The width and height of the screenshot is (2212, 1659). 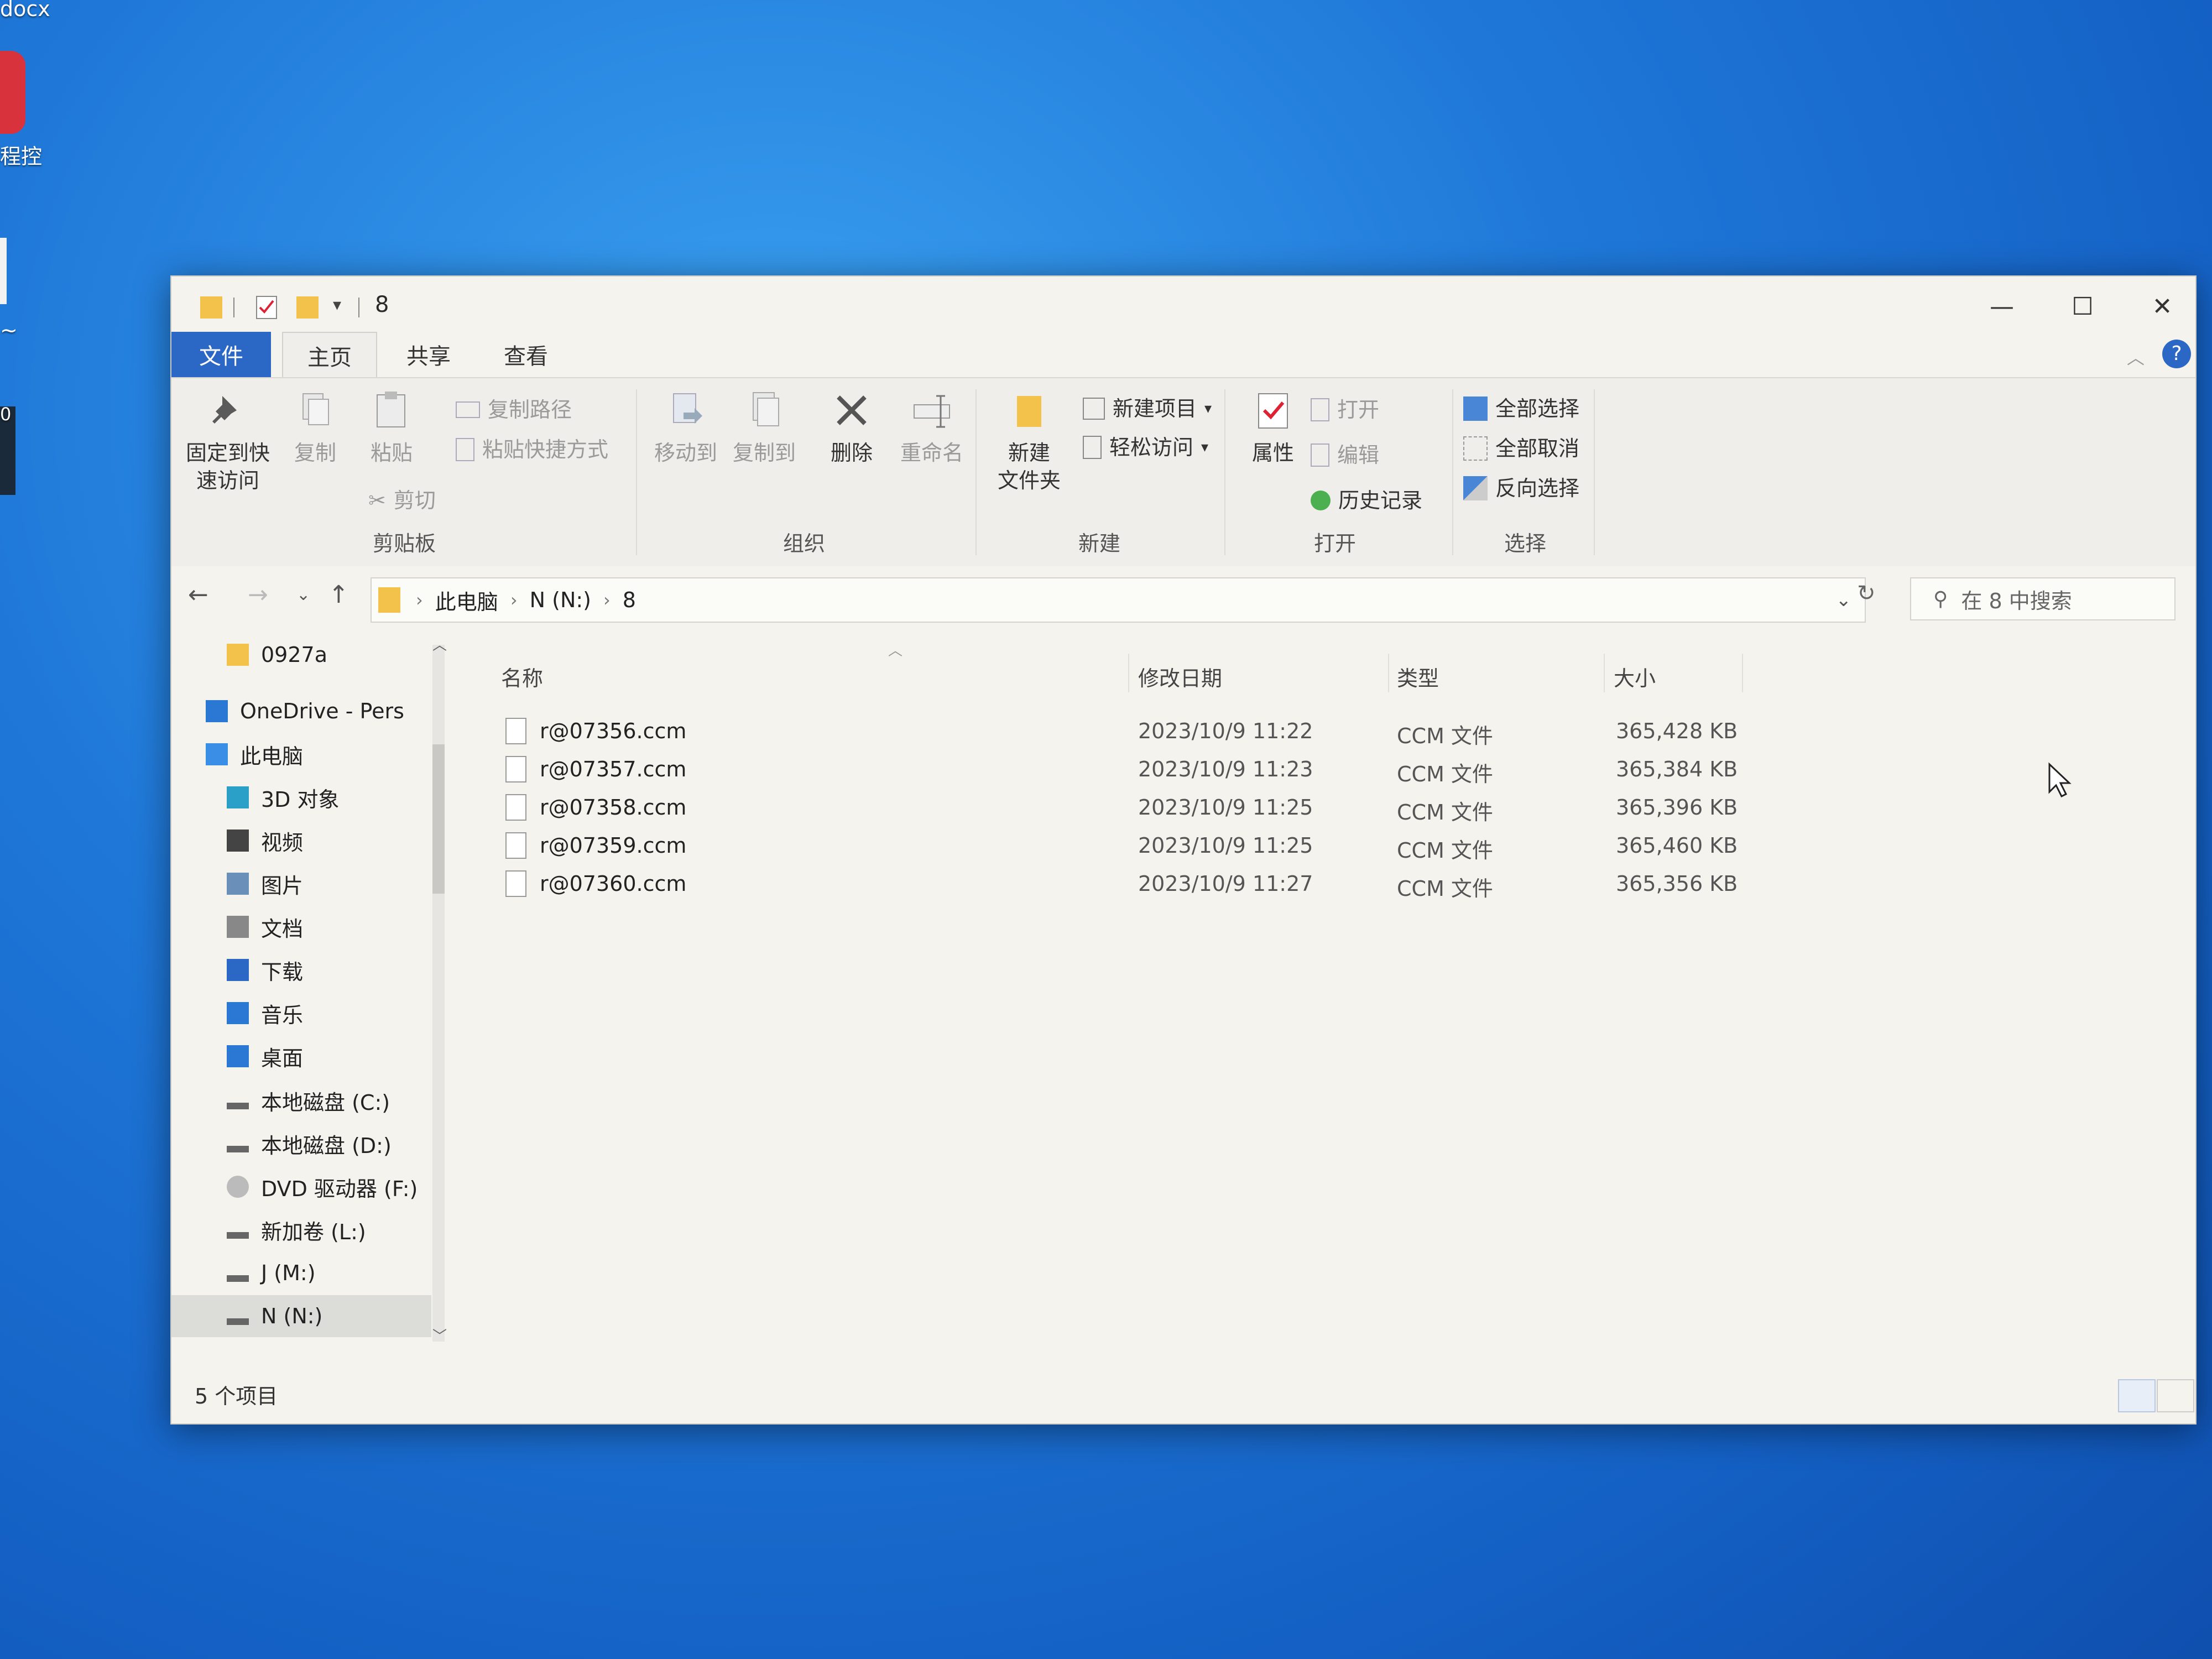 I want to click on nav-item: 本地磁盘 (C:), so click(x=301, y=1100).